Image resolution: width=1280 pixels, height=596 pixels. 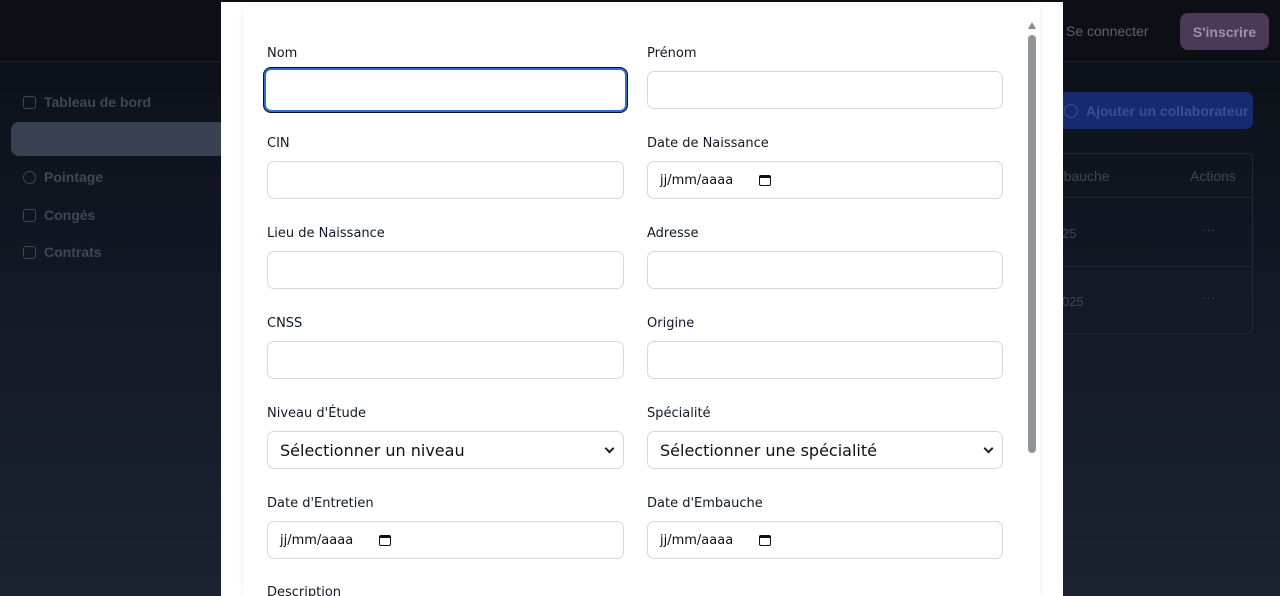 I want to click on add-collaborator-label: Ajouter un collaborateur, so click(x=1167, y=110).